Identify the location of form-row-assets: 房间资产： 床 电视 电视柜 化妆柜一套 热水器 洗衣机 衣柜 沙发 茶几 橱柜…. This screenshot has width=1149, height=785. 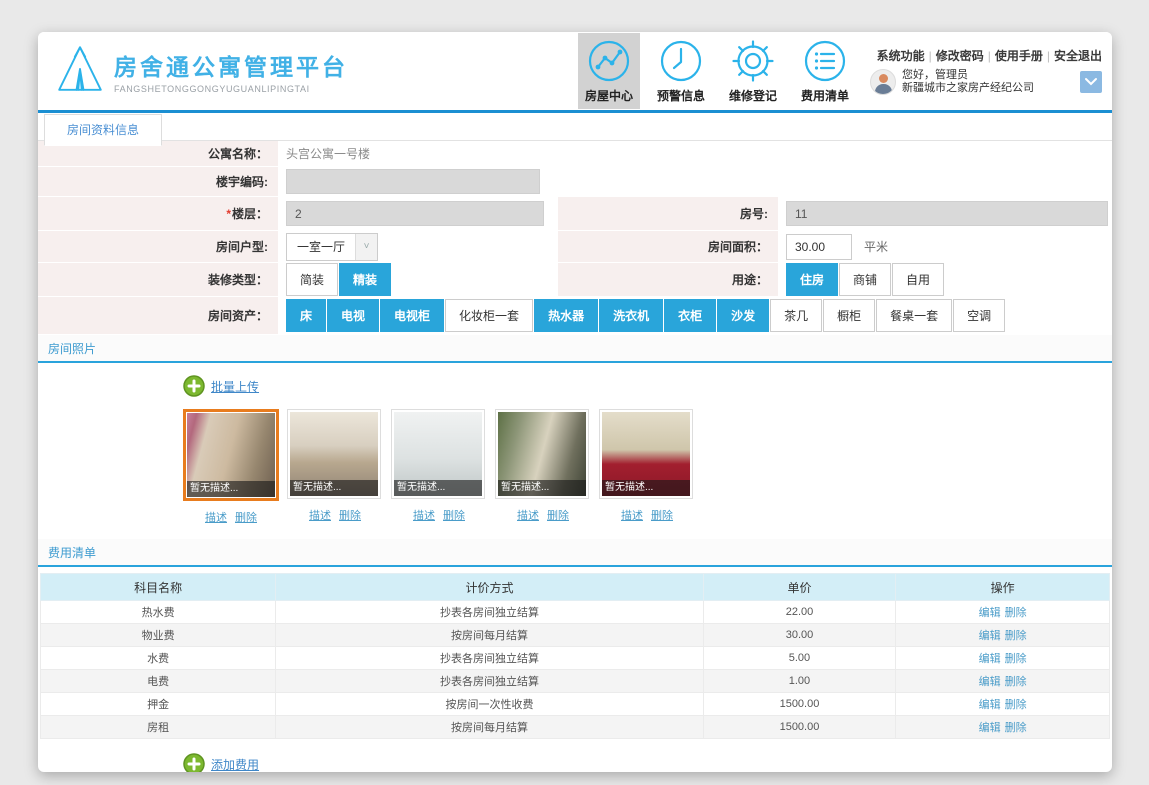
(575, 316).